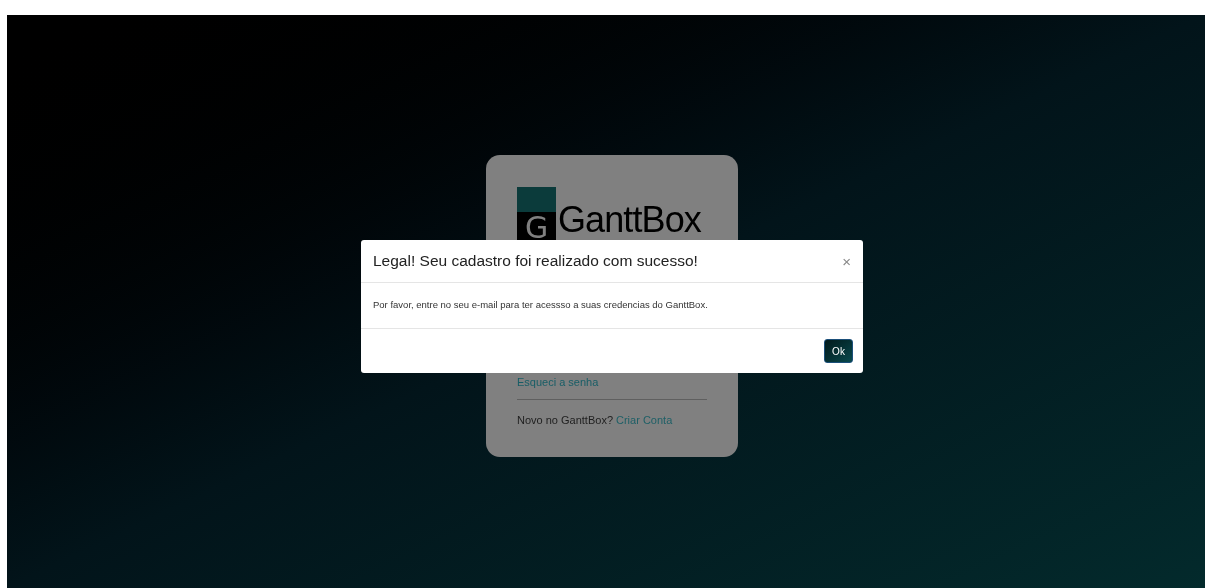 The image size is (1205, 588). Describe the element at coordinates (536, 199) in the screenshot. I see `logo-square` at that location.